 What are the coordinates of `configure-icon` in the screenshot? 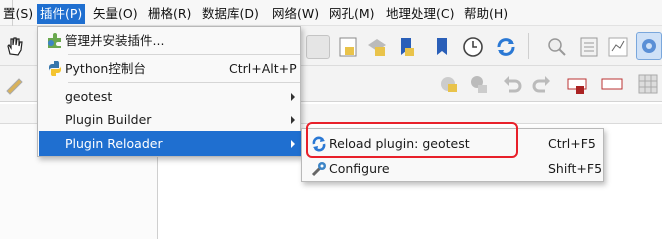 It's located at (319, 168).